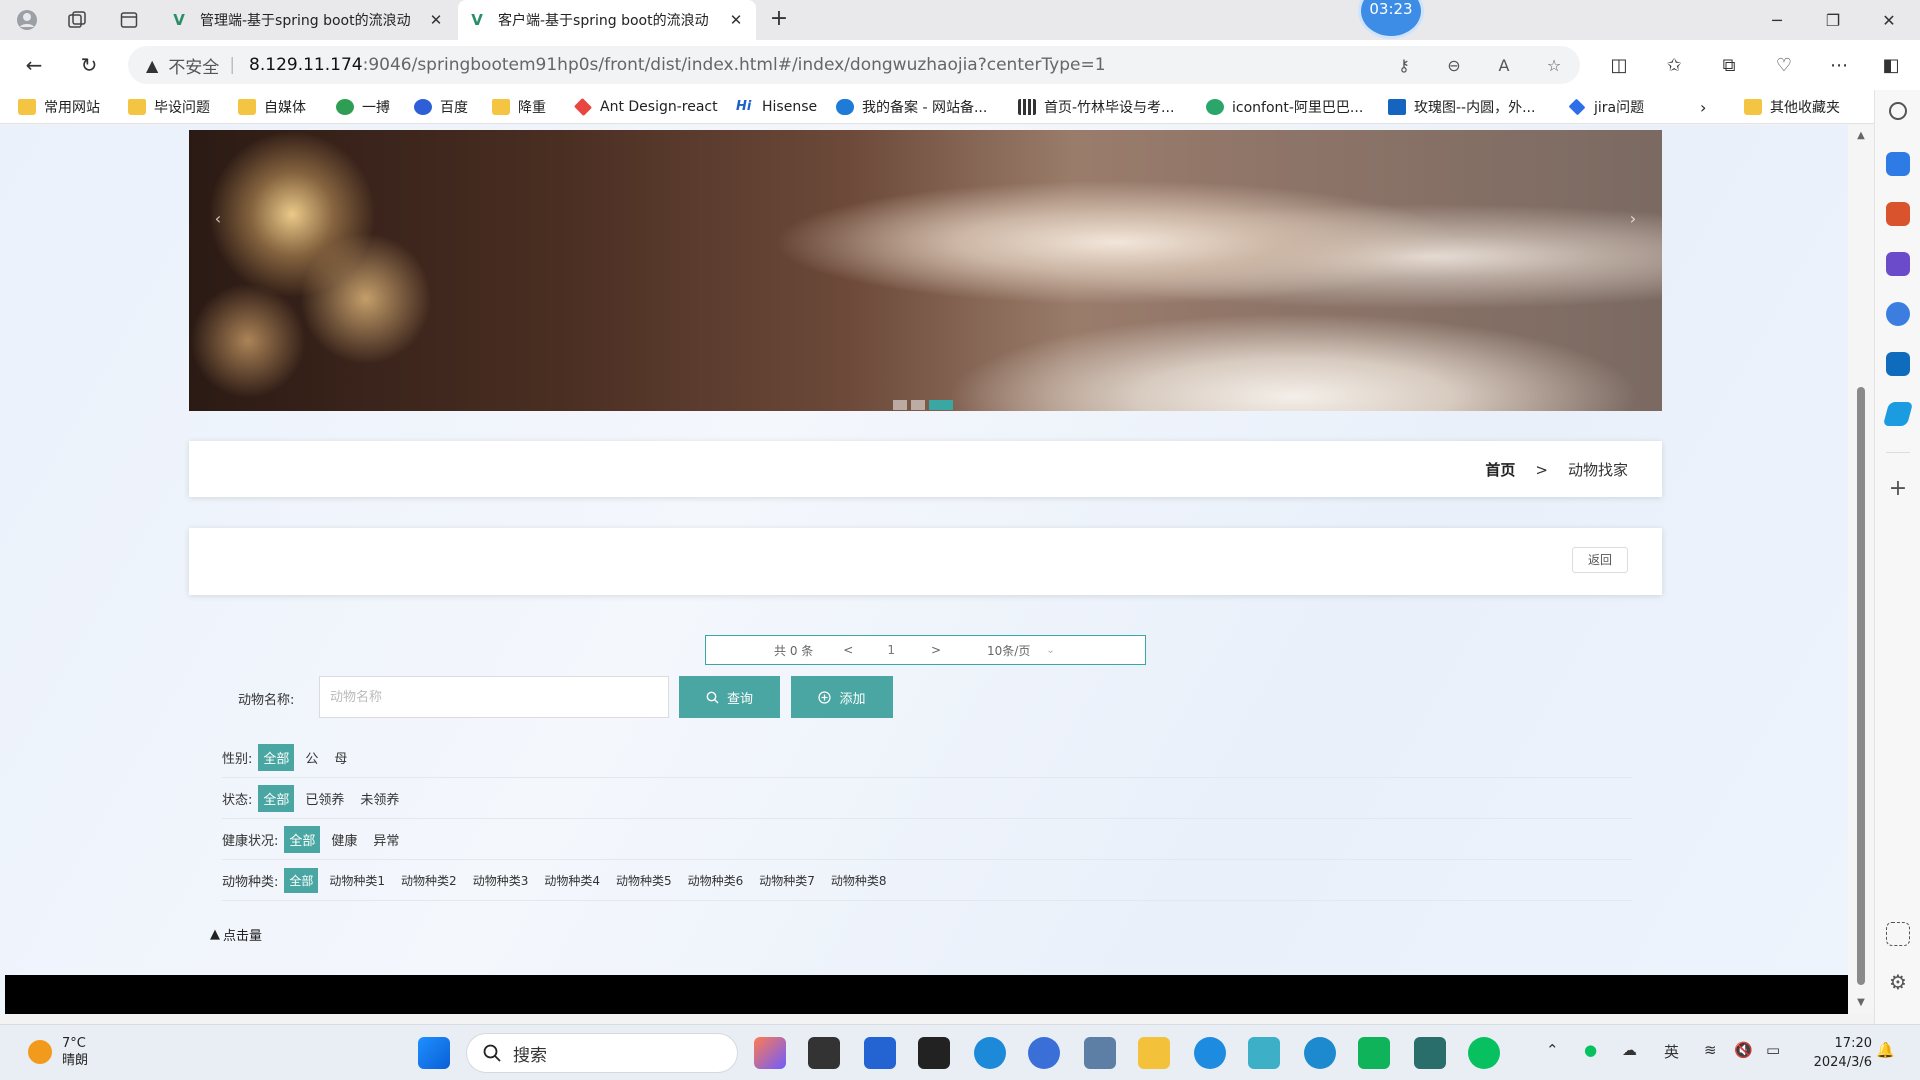  What do you see at coordinates (1606, 107) in the screenshot?
I see `bookmark-item: jira问题` at bounding box center [1606, 107].